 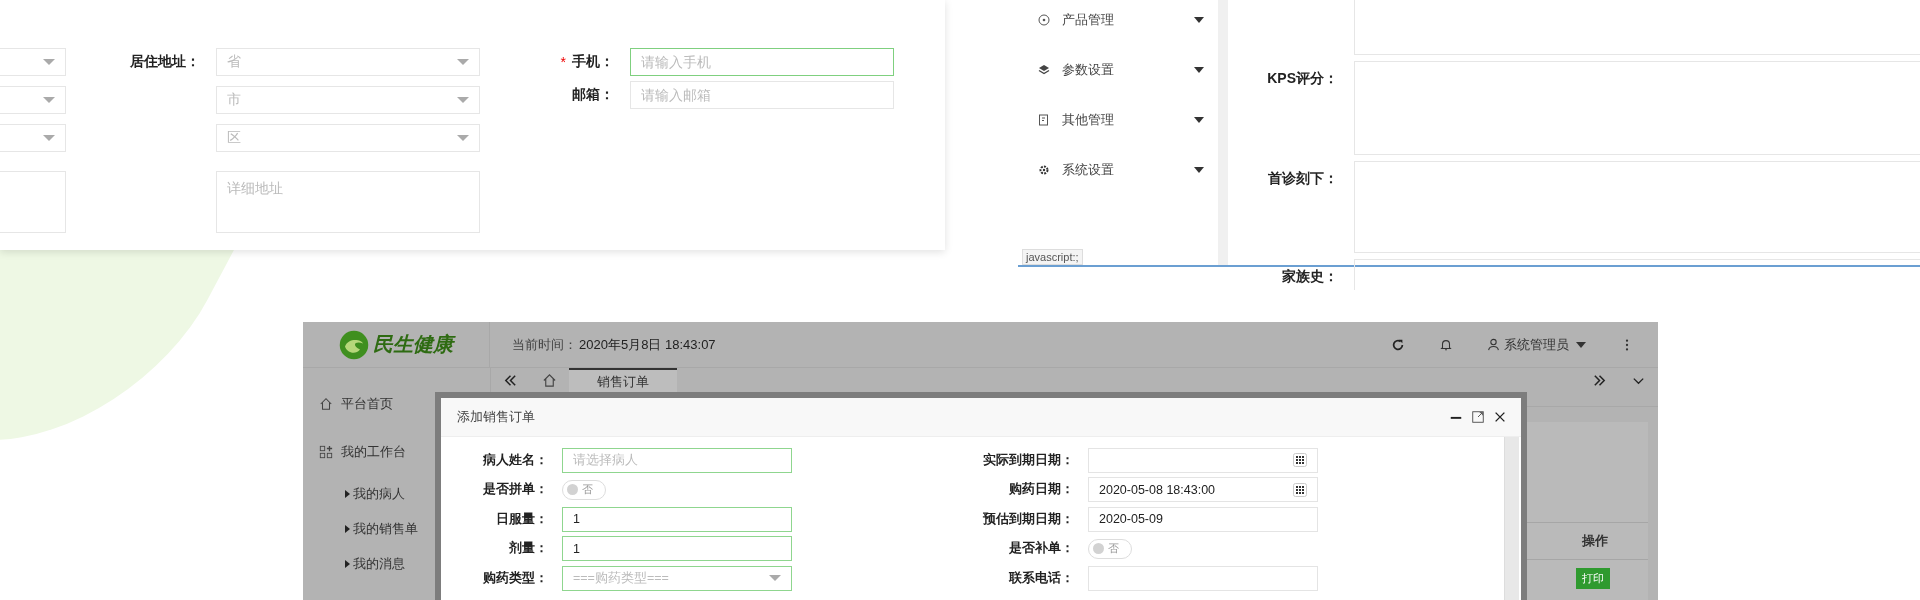 What do you see at coordinates (593, 62) in the screenshot?
I see `field-label: 手机：` at bounding box center [593, 62].